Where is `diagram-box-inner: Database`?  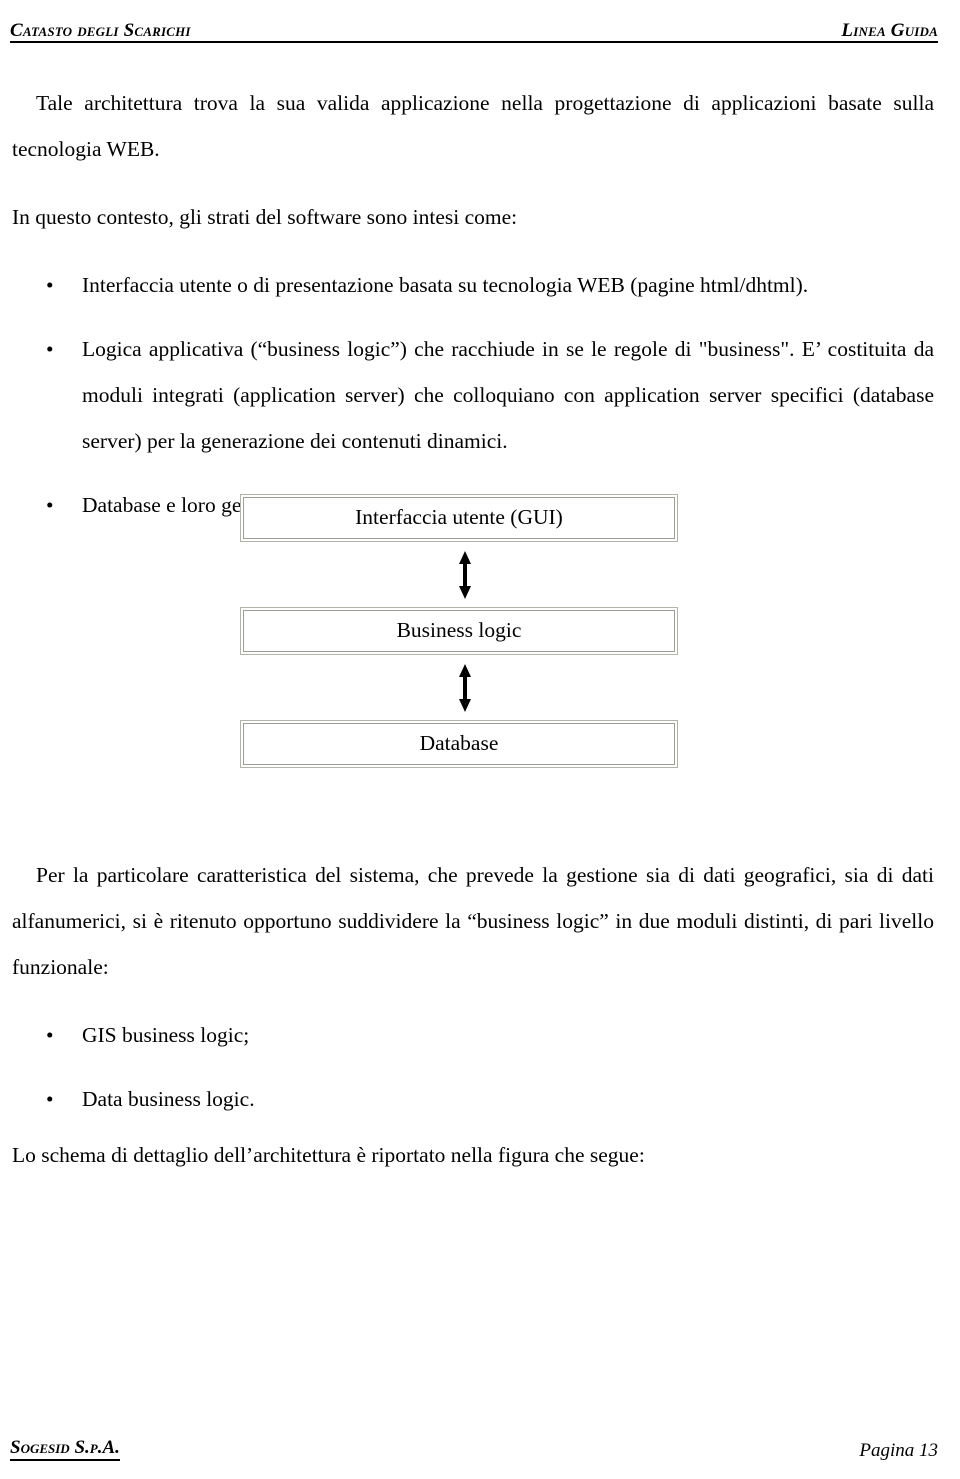
diagram-box-inner: Database is located at coordinates (459, 744).